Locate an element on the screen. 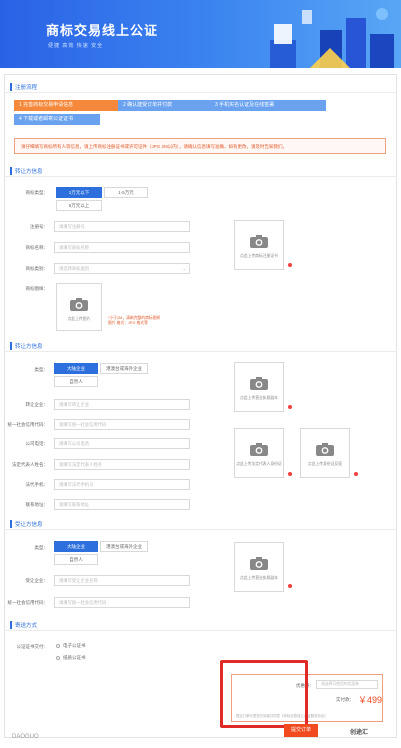  submit-button: 提交订单 is located at coordinates (301, 730).